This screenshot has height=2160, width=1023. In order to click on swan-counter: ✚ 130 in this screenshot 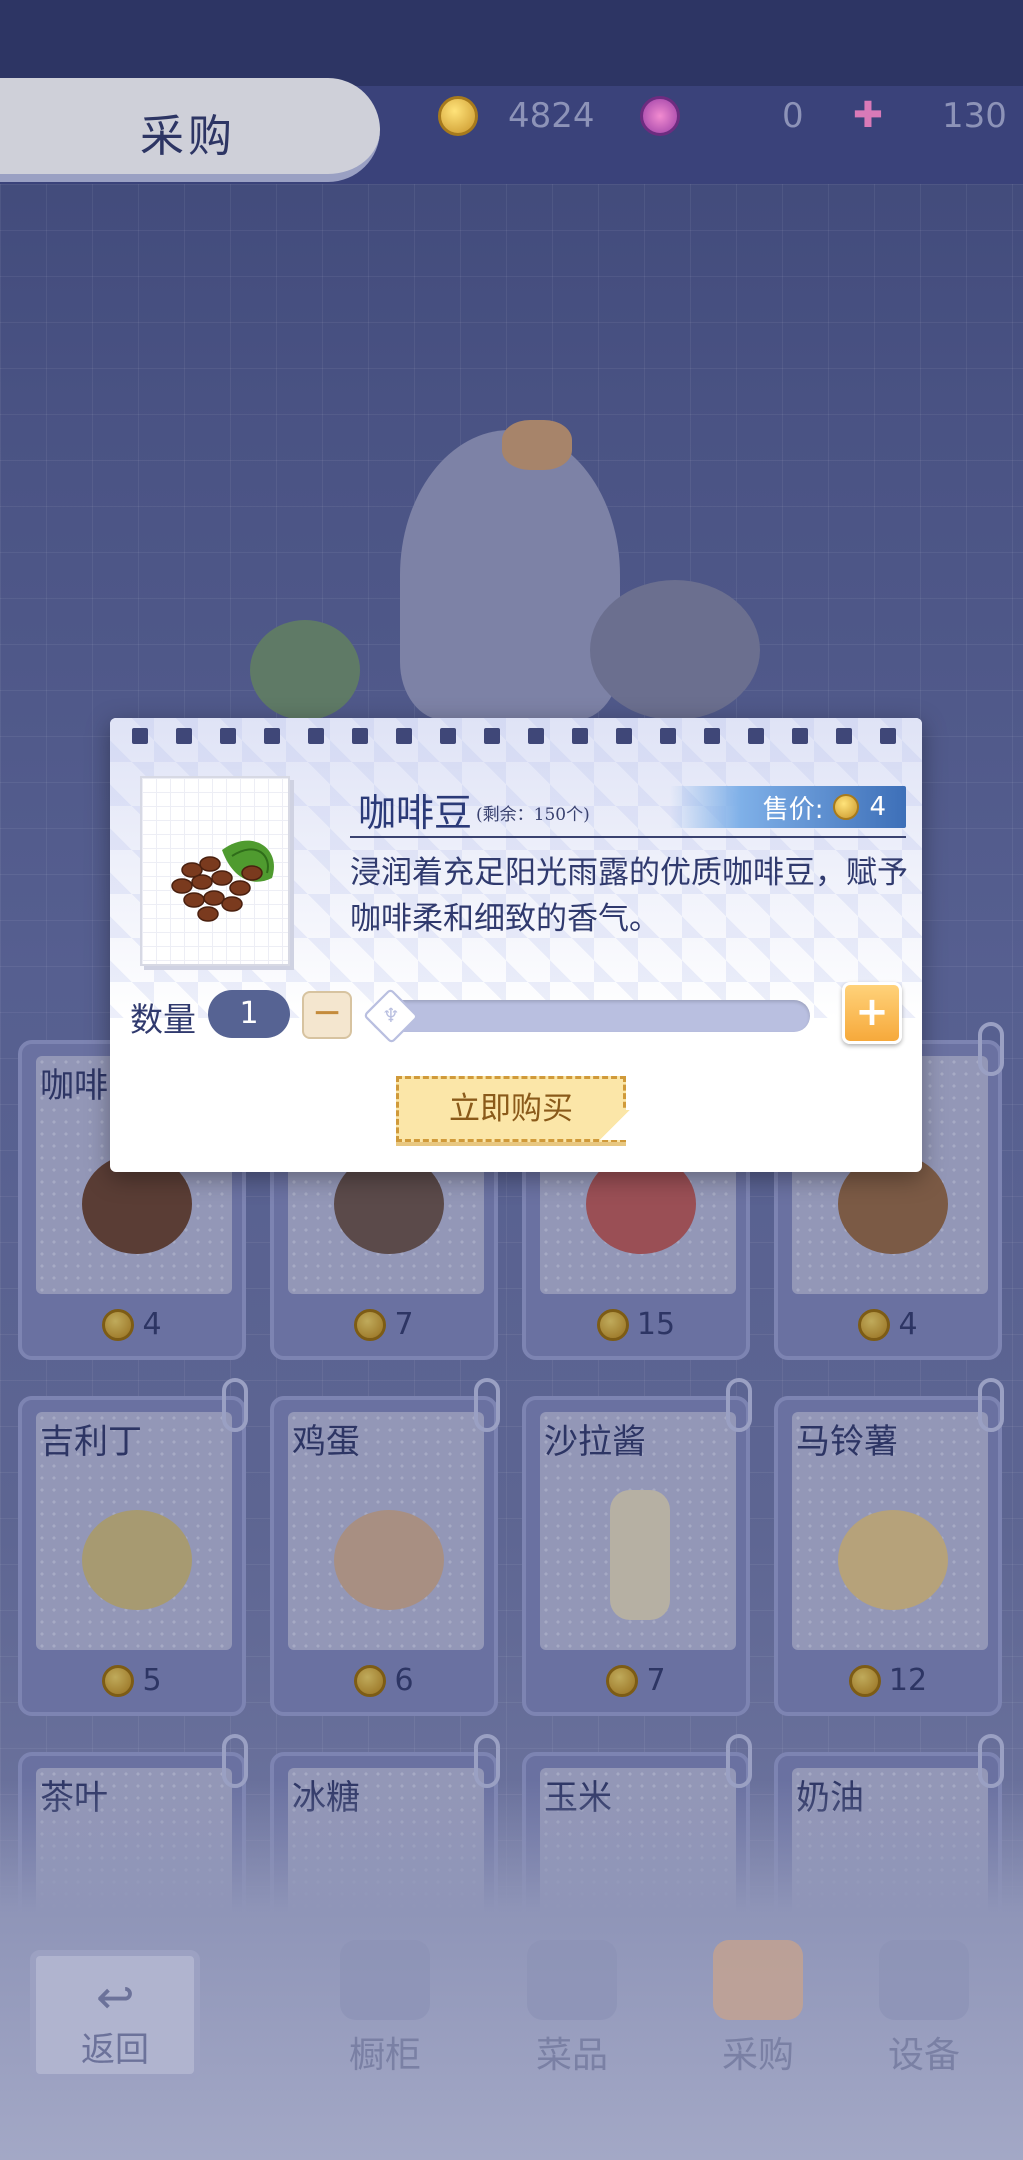, I will do `click(926, 116)`.